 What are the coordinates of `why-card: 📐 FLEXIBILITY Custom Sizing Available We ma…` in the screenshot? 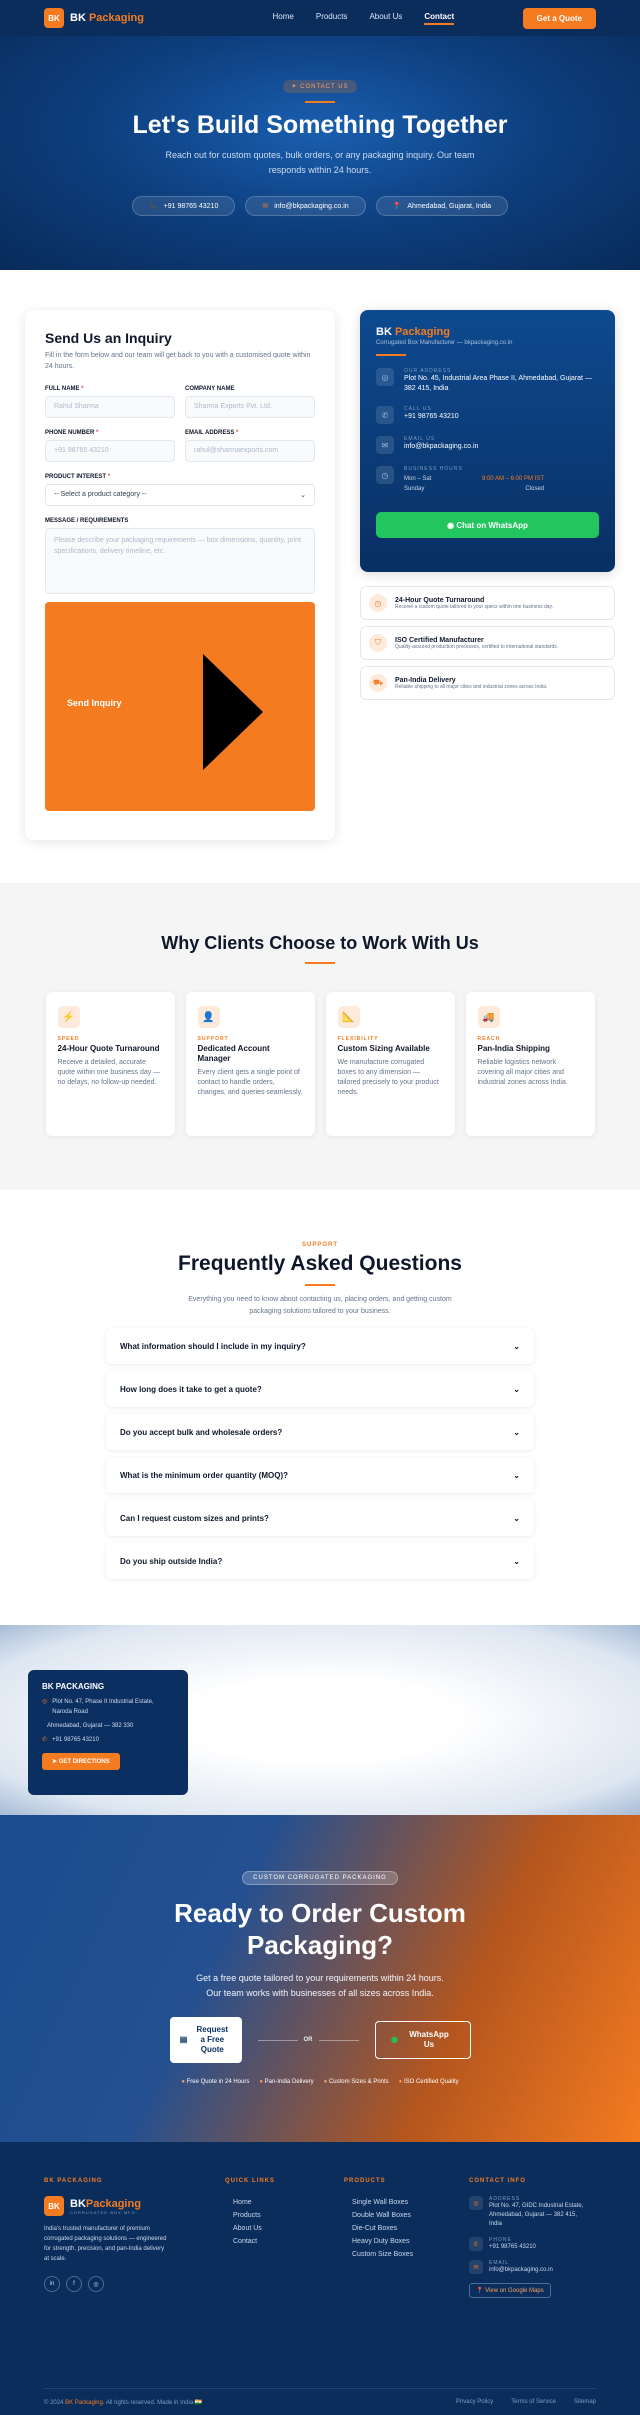 It's located at (390, 1064).